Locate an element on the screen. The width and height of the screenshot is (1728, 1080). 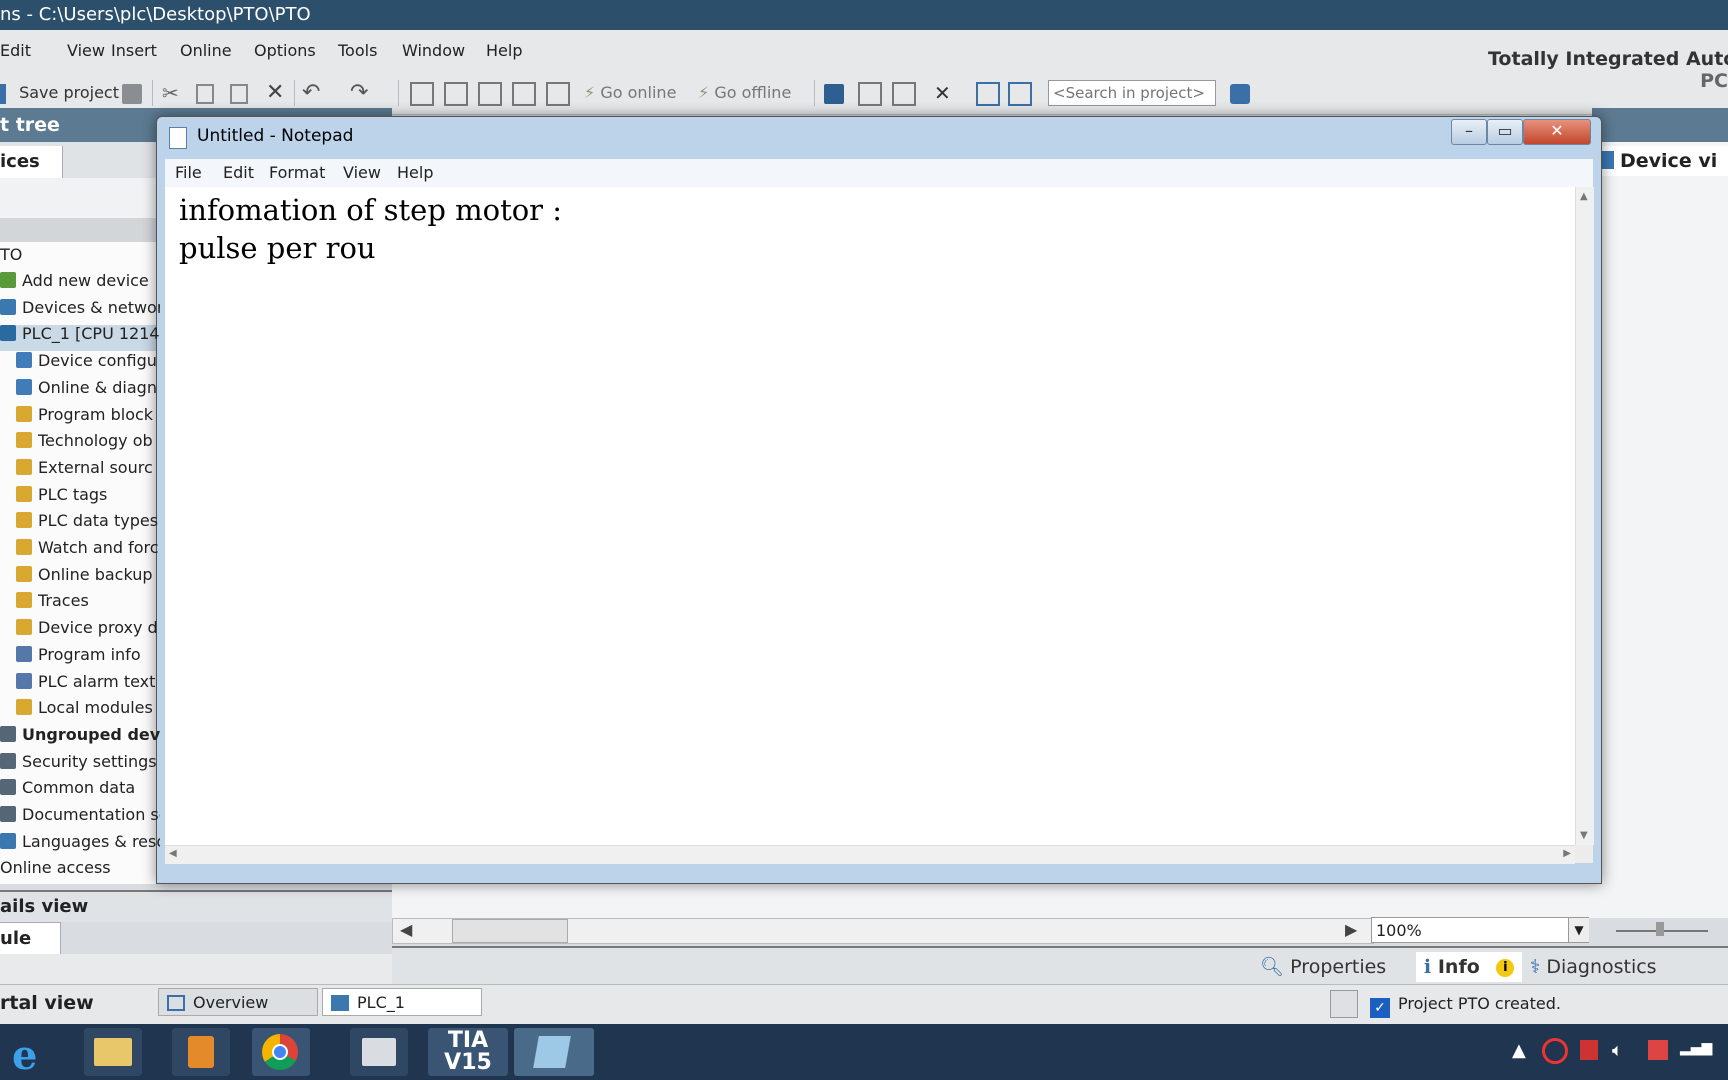
split-horizontal-button is located at coordinates (988, 93).